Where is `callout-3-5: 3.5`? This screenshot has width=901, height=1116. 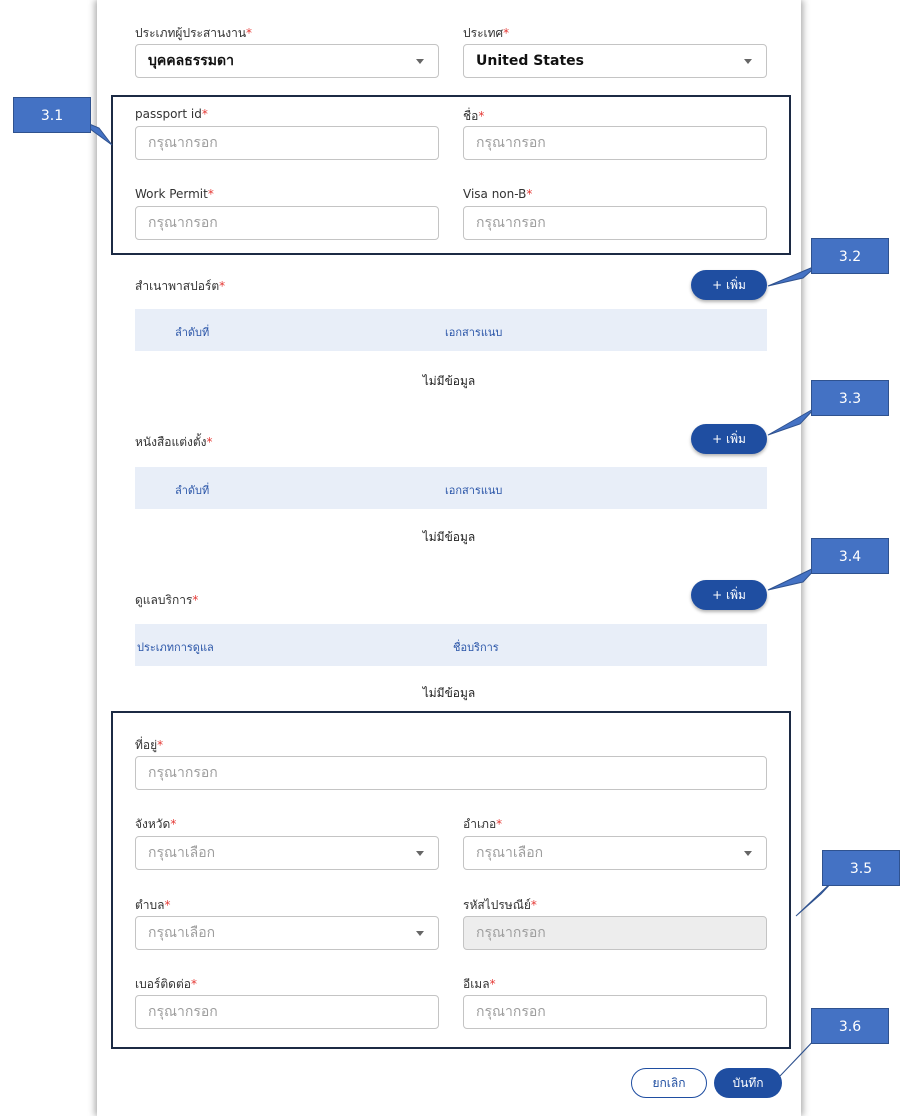
callout-3-5: 3.5 is located at coordinates (861, 868).